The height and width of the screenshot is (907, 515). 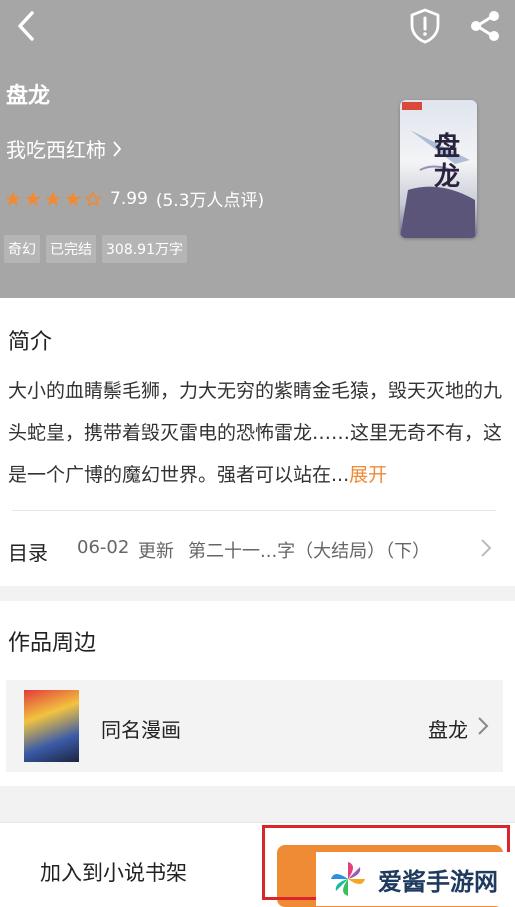 What do you see at coordinates (144, 249) in the screenshot?
I see `tag-wordcount: 308.91万字` at bounding box center [144, 249].